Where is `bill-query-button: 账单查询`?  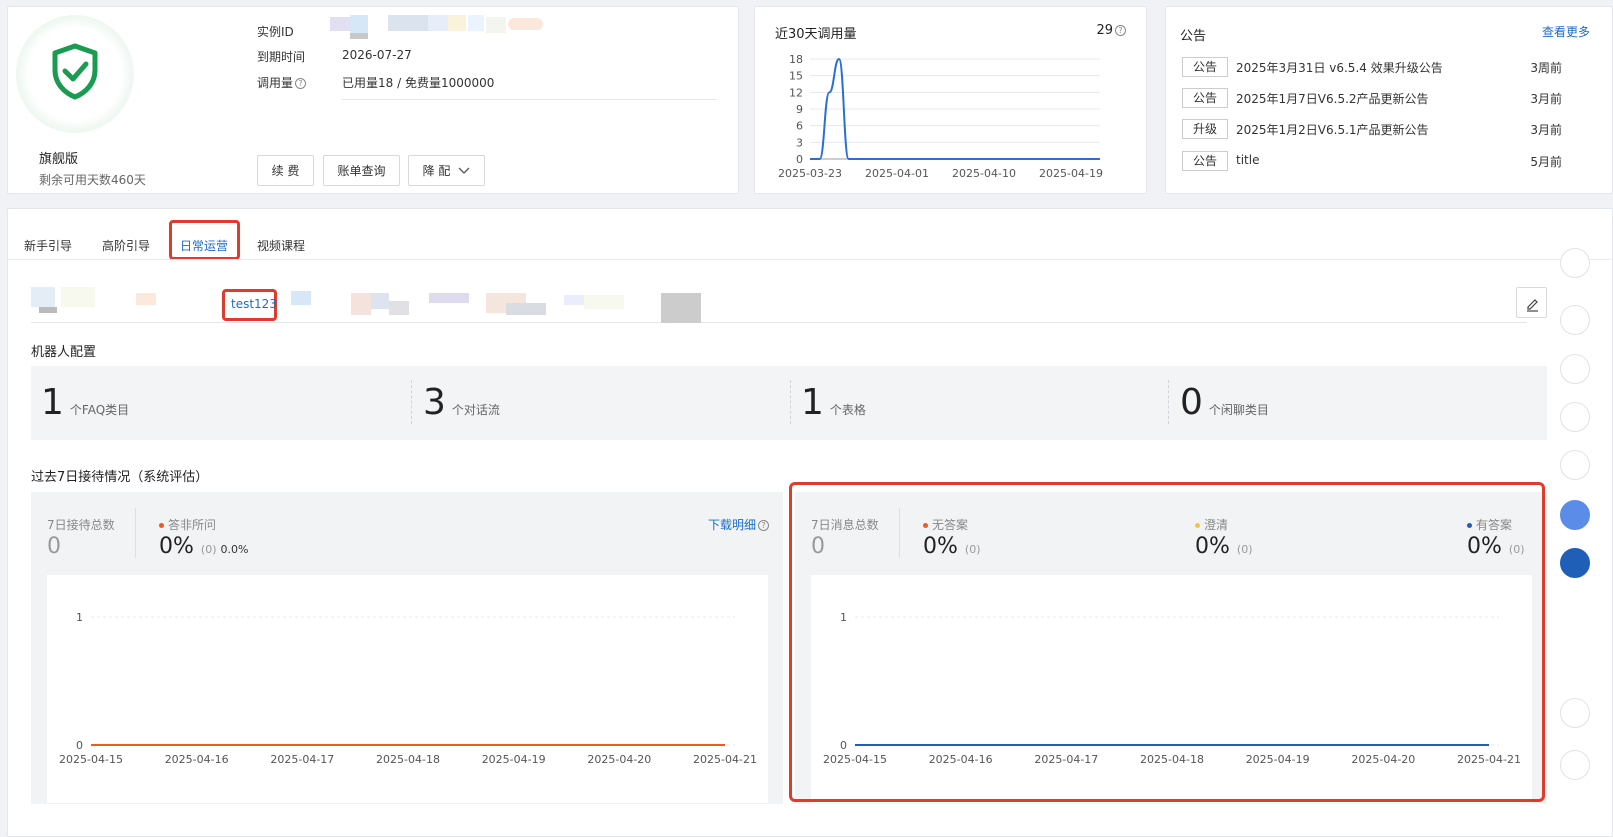 bill-query-button: 账单查询 is located at coordinates (361, 170).